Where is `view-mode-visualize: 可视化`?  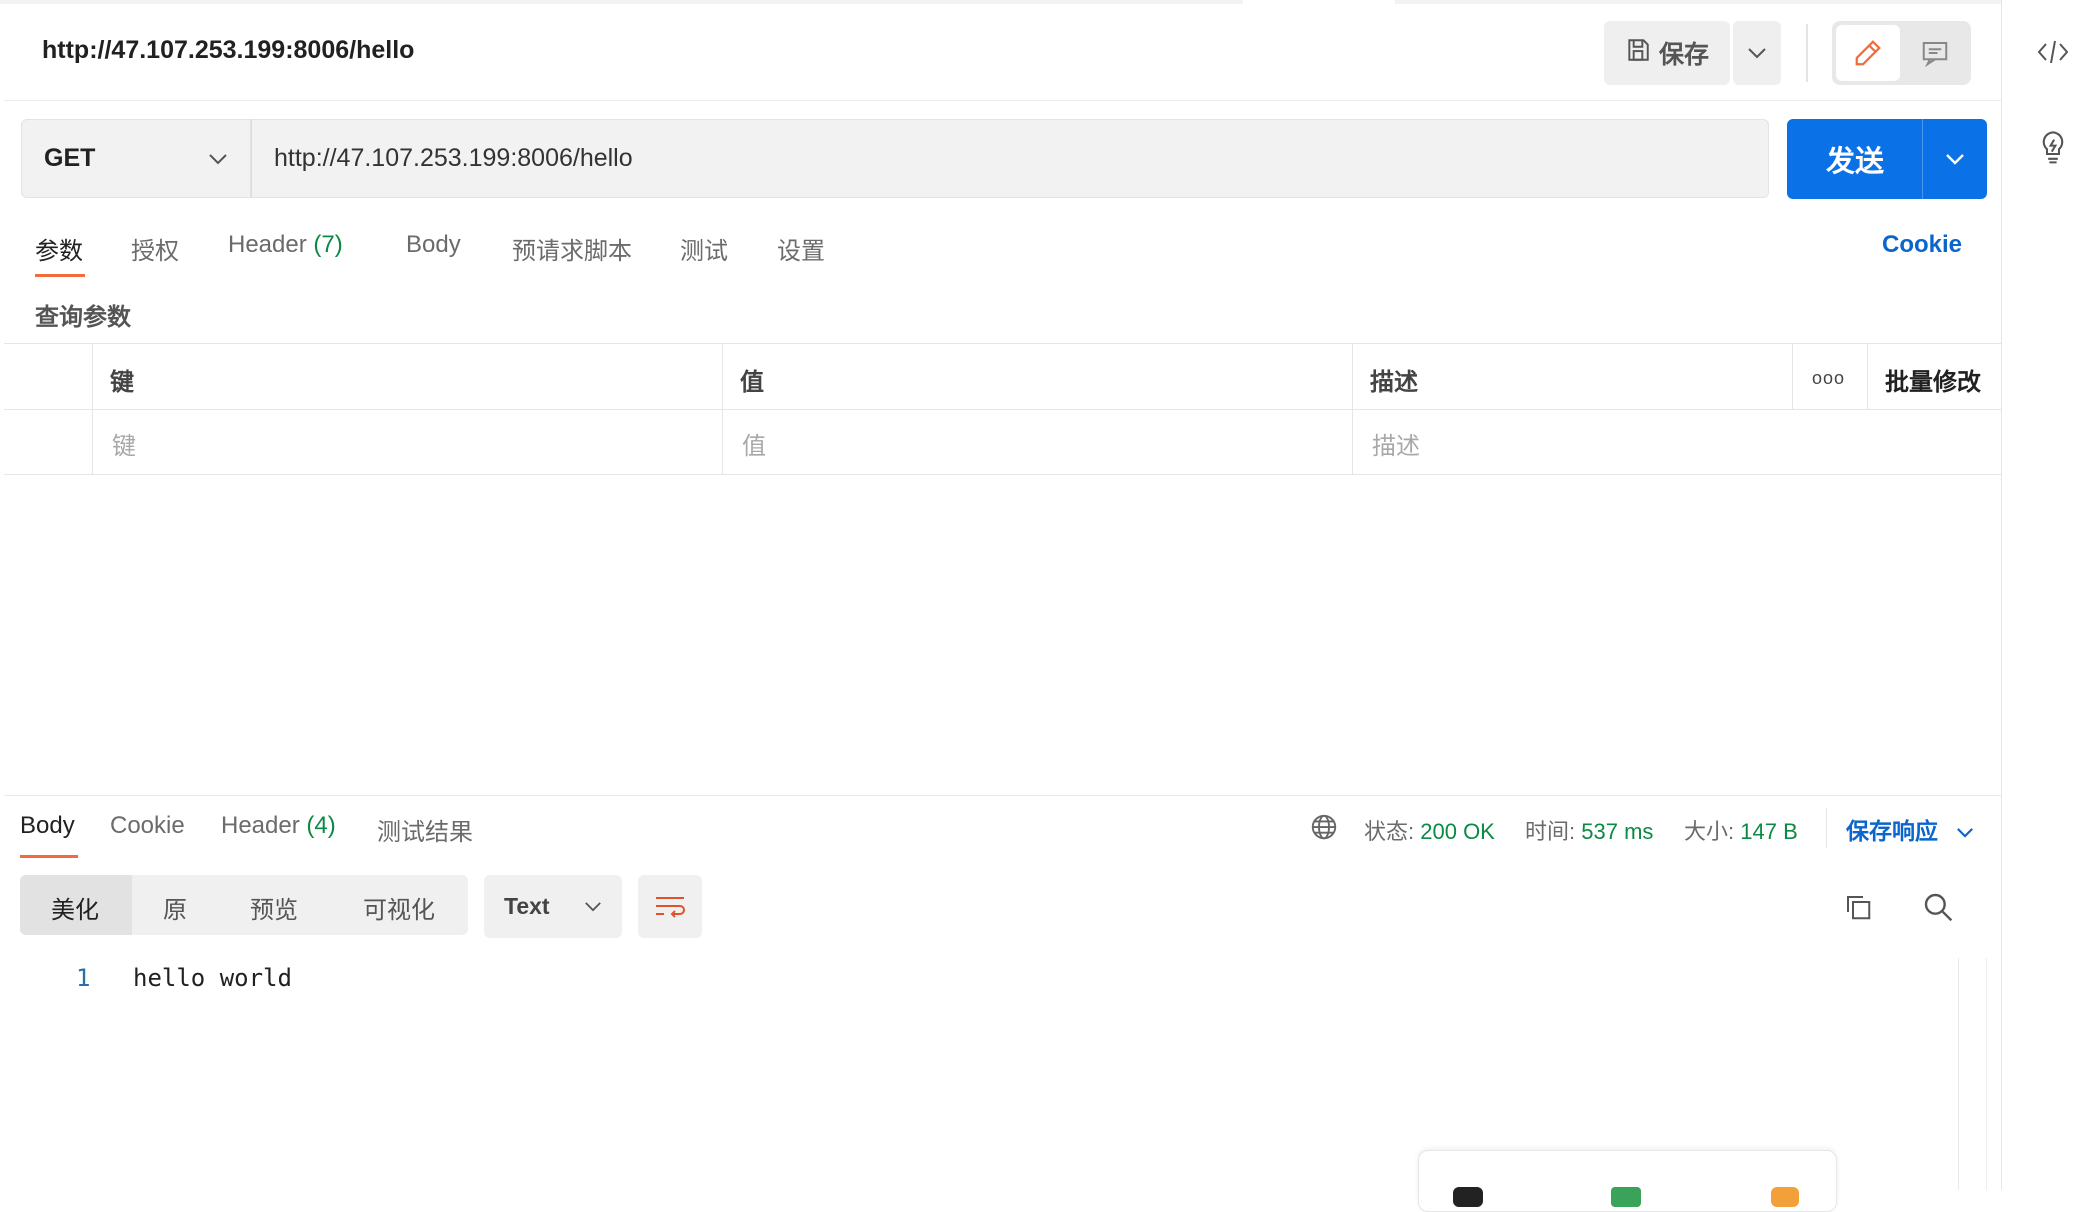 view-mode-visualize: 可视化 is located at coordinates (399, 907).